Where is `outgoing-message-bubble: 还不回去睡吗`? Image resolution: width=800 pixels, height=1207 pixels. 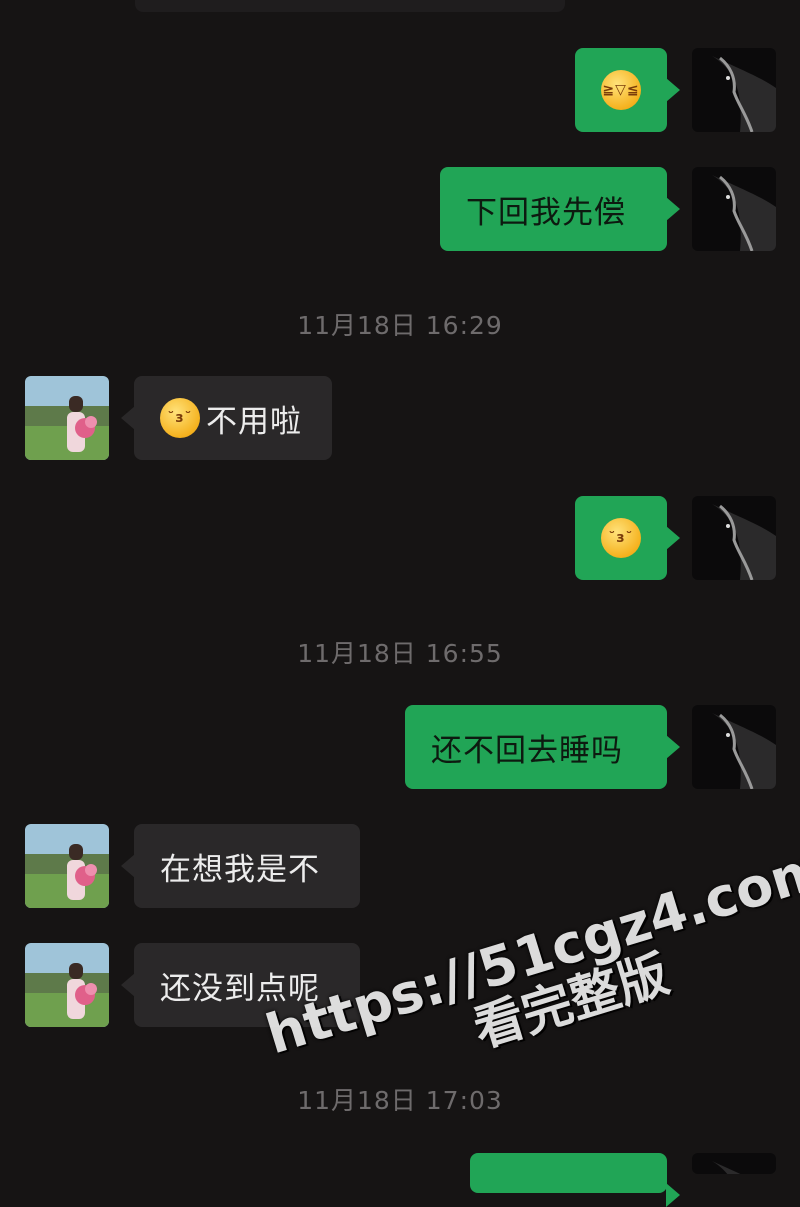
outgoing-message-bubble: 还不回去睡吗 is located at coordinates (542, 747).